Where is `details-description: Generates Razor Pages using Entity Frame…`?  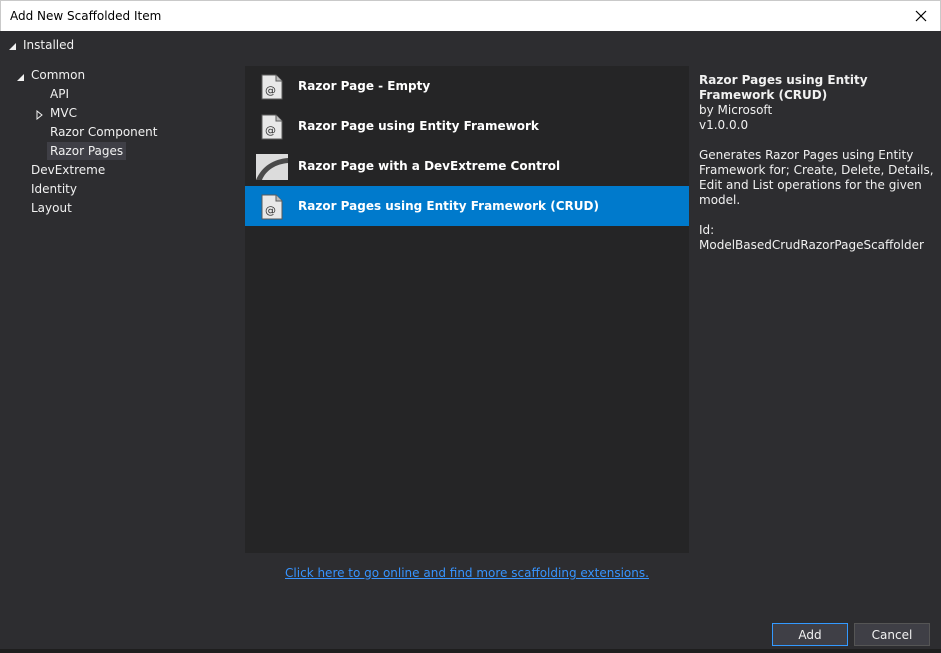
details-description: Generates Razor Pages using Entity Frame… is located at coordinates (816, 177).